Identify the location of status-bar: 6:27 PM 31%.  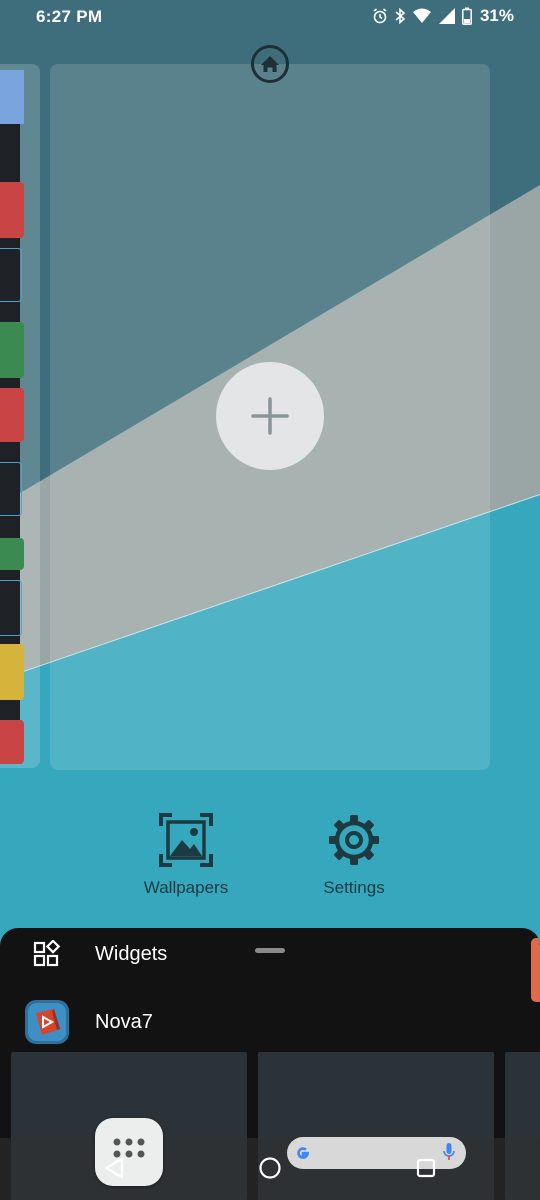
(270, 17).